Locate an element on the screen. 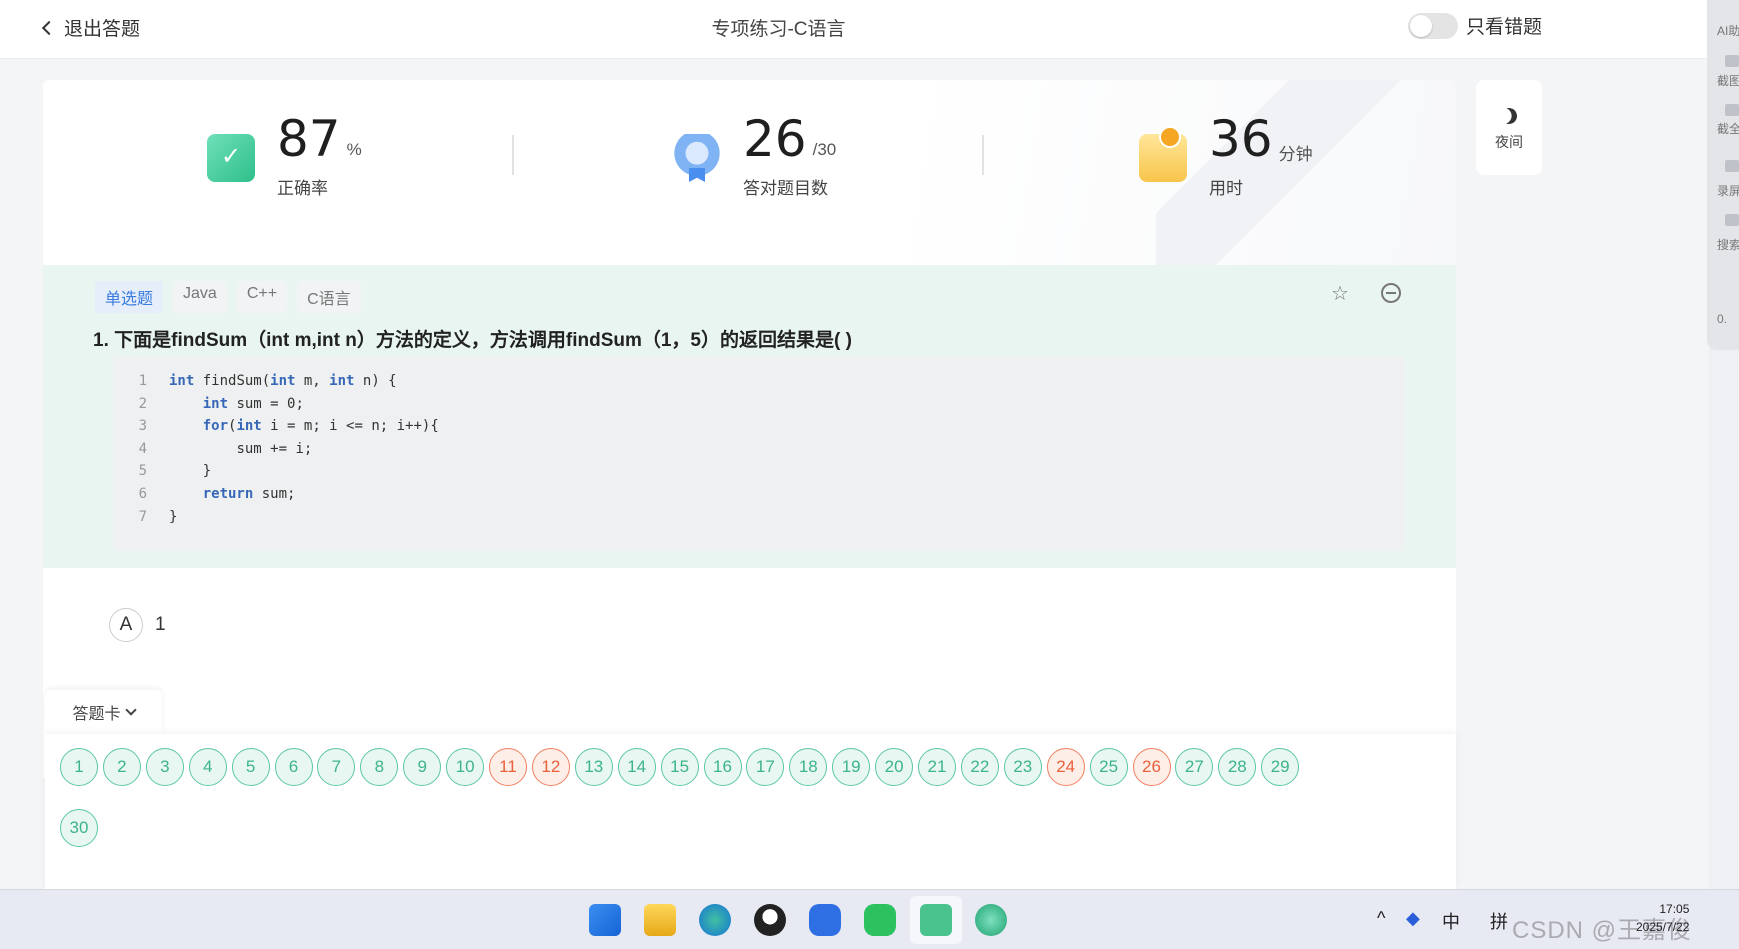 This screenshot has width=1739, height=949. answer-card-item: 8 is located at coordinates (379, 767).